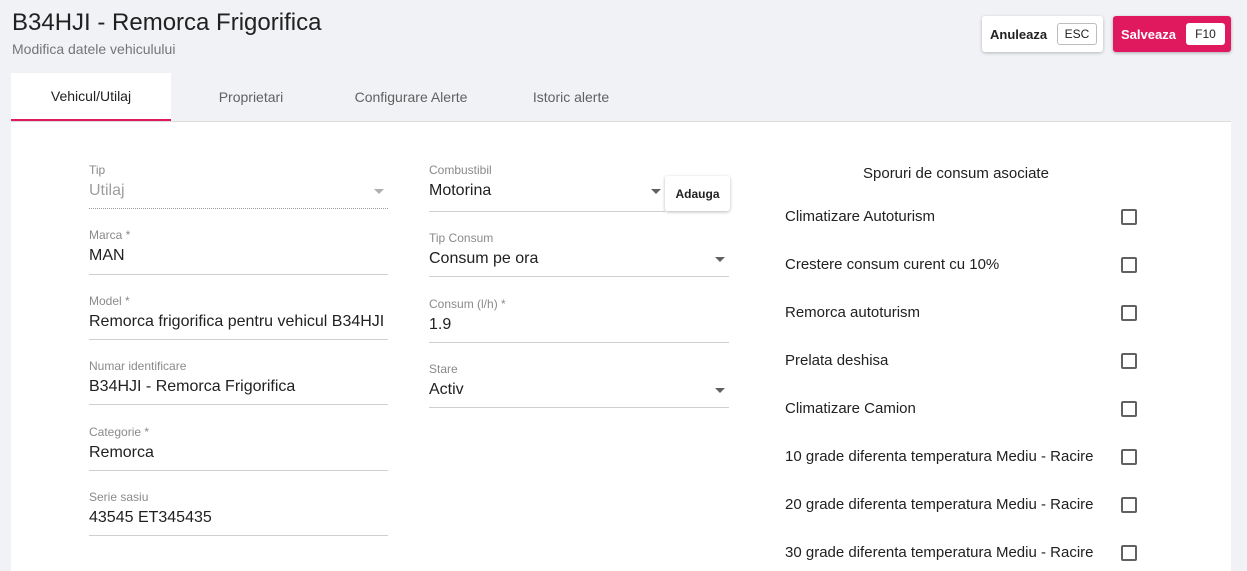 The image size is (1247, 571). I want to click on tab-istoric-alerte: Istoric alerte, so click(571, 97).